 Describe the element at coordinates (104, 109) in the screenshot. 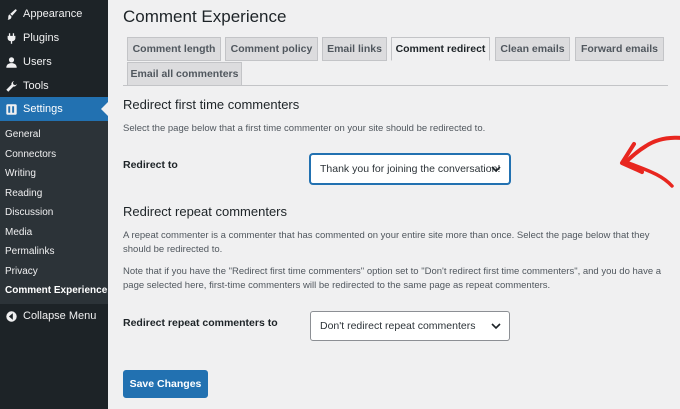

I see `active-indicator` at that location.